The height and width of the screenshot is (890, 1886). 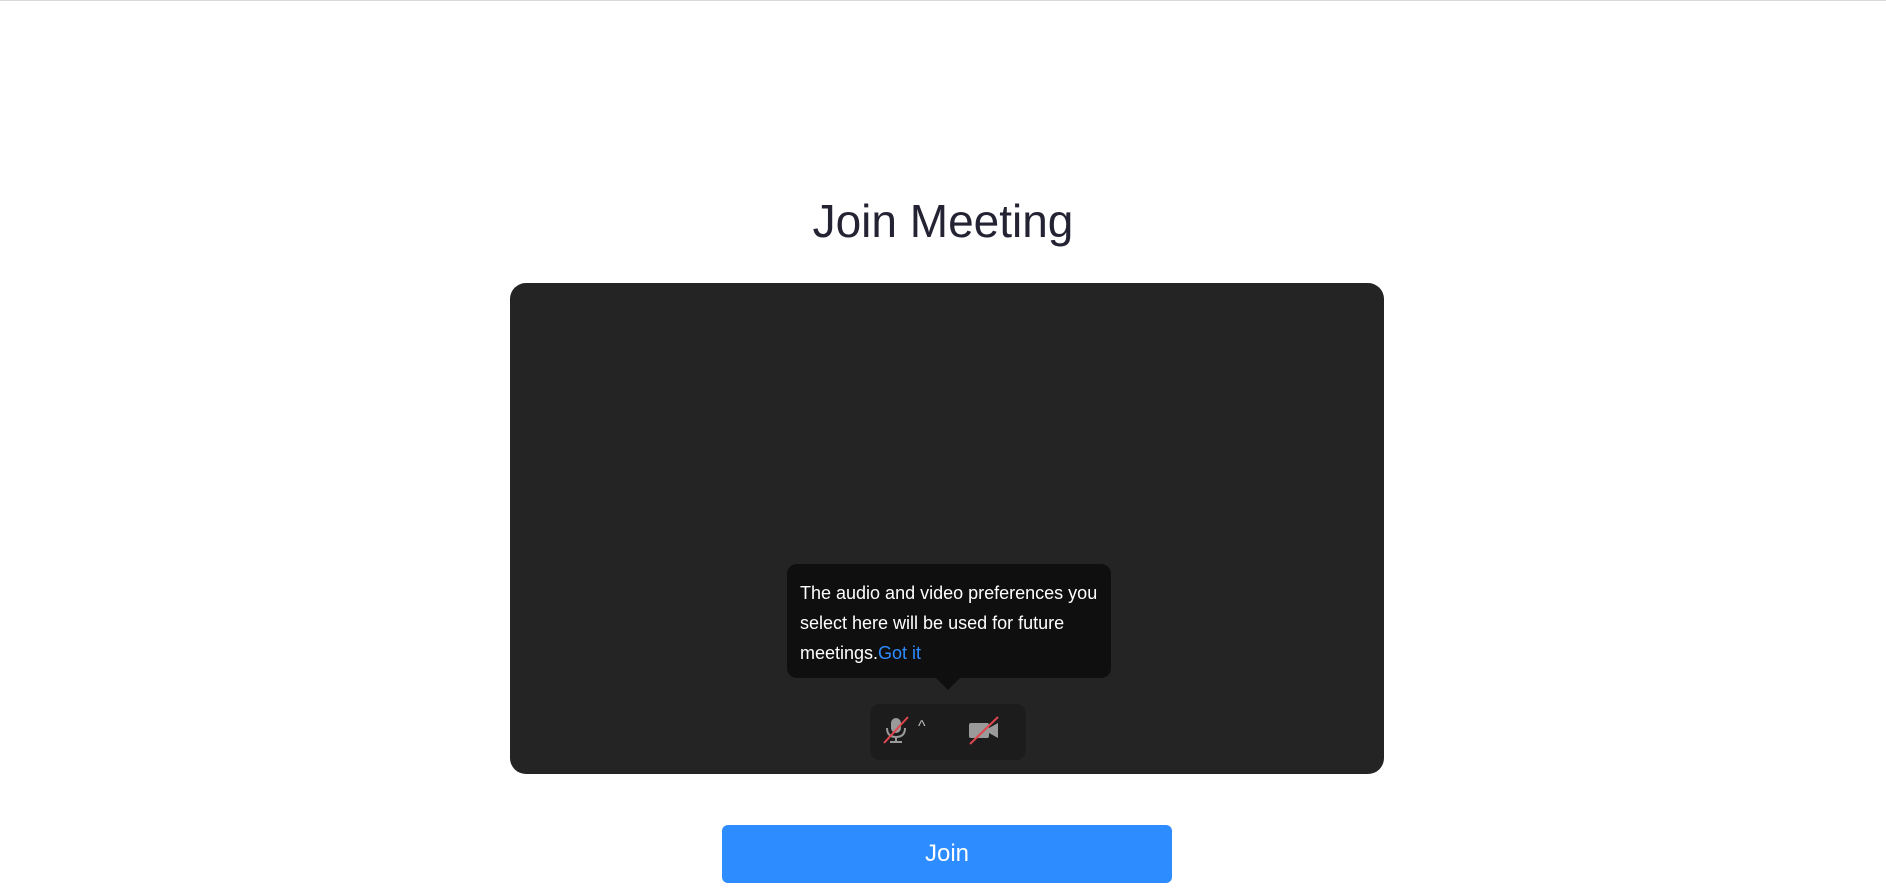 I want to click on video-toggle-button, so click(x=987, y=732).